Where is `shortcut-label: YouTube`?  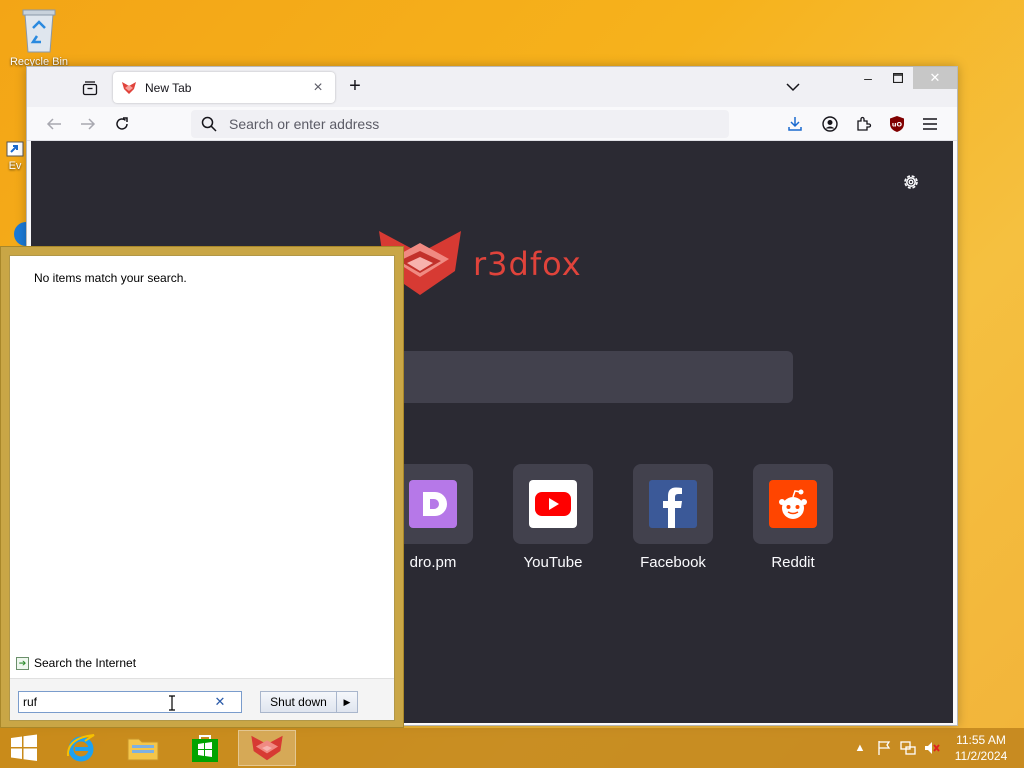 shortcut-label: YouTube is located at coordinates (553, 562).